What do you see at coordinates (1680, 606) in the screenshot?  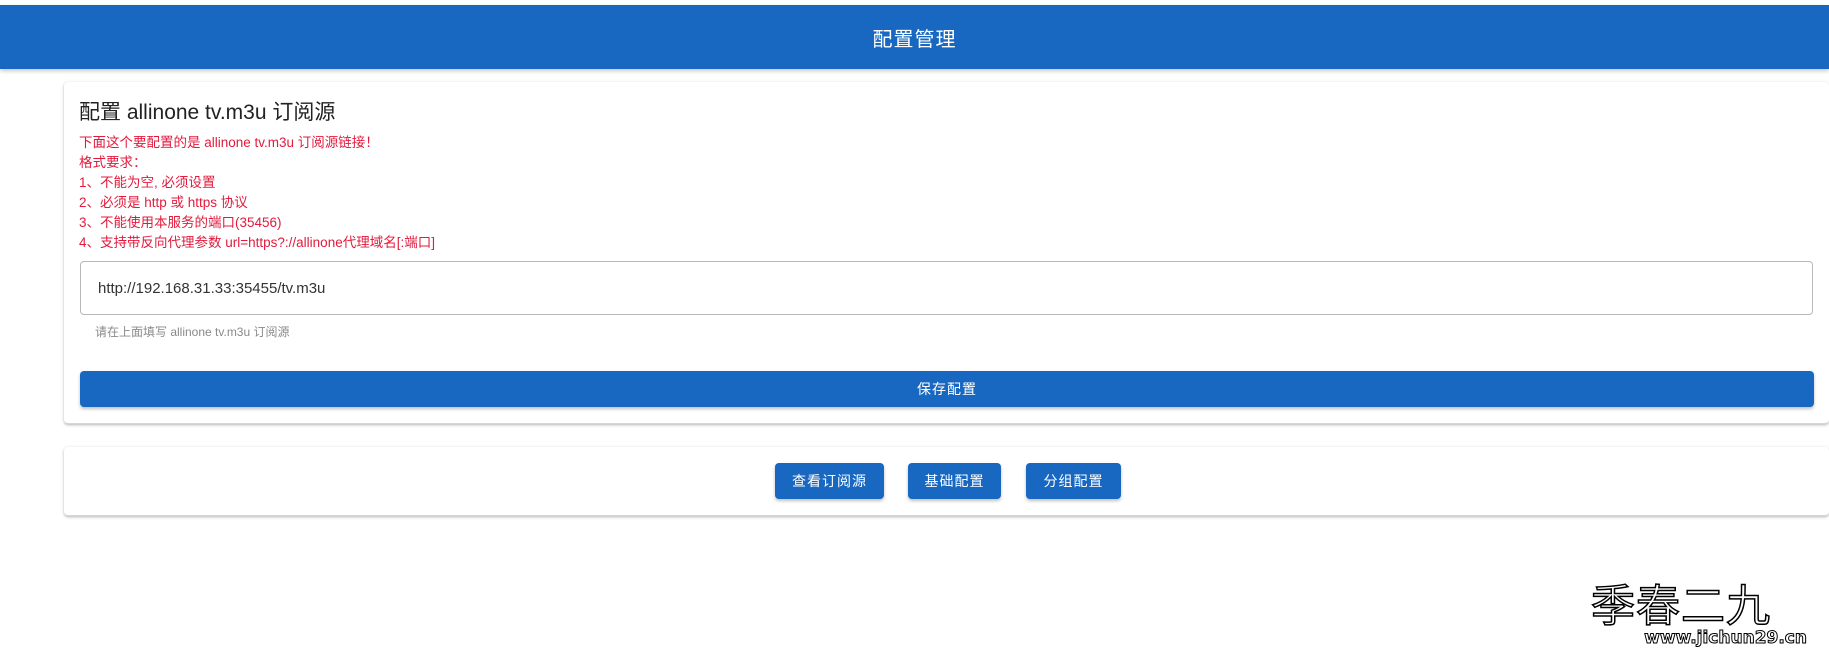 I see `watermark-name: 季春二九` at bounding box center [1680, 606].